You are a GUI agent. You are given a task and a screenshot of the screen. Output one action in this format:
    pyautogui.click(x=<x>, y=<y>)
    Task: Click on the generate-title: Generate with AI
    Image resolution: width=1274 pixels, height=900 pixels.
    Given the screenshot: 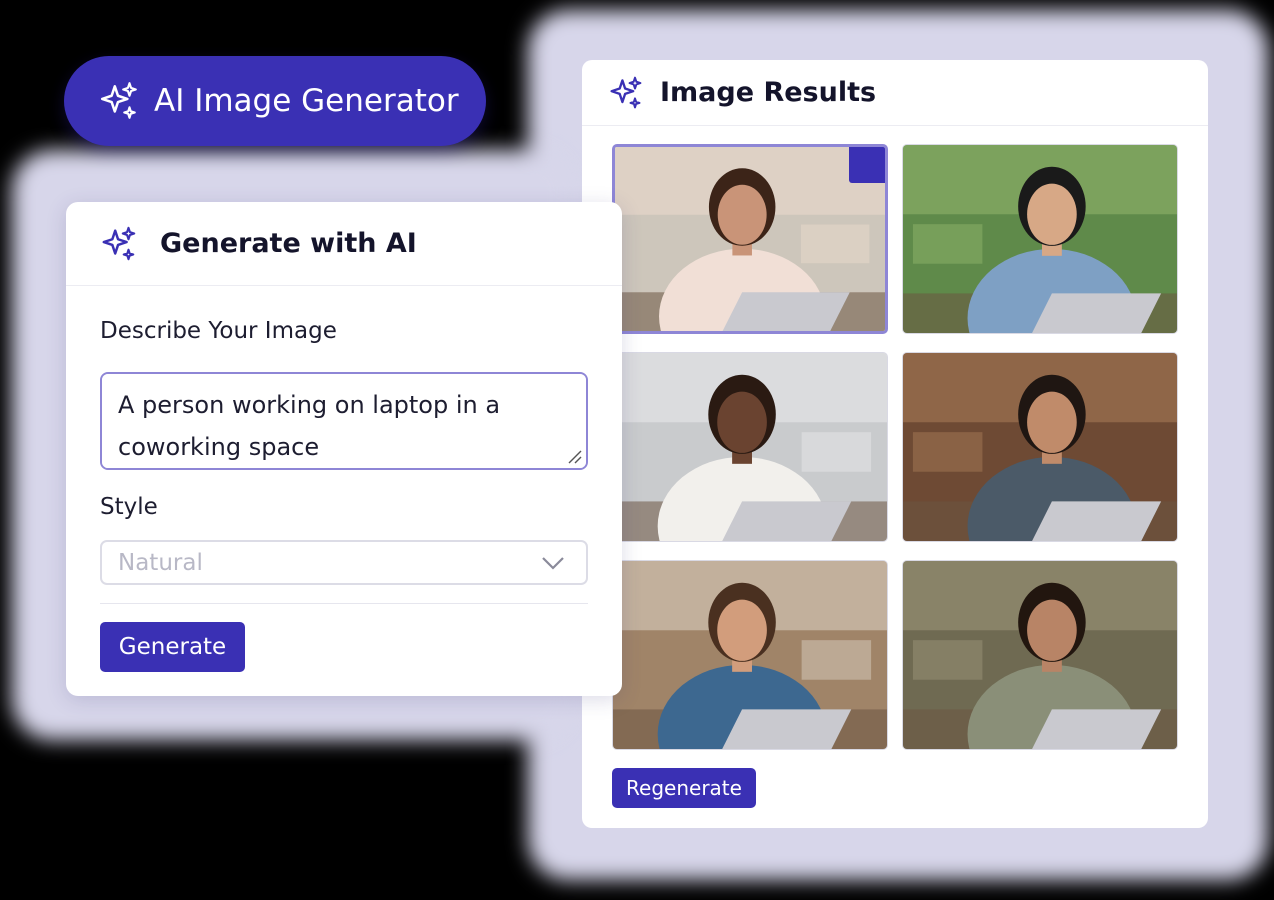 What is the action you would take?
    pyautogui.click(x=288, y=243)
    